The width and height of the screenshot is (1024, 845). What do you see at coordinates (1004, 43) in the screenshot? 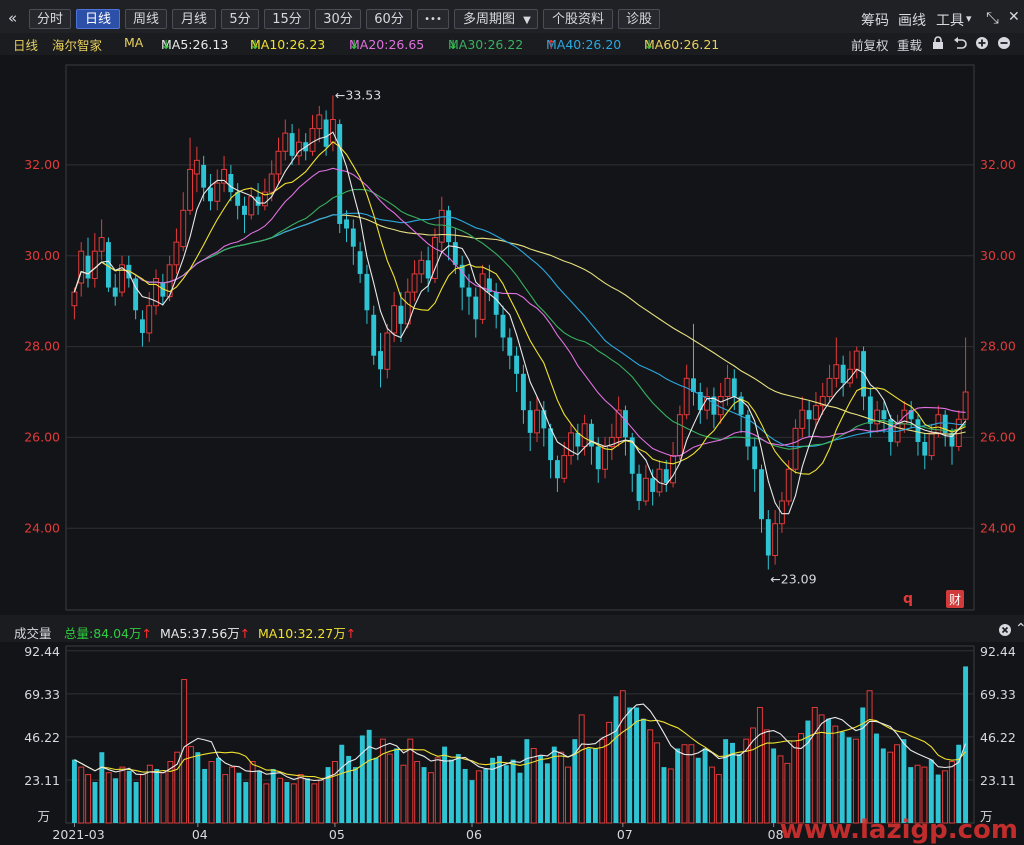
I see `zoom-out-icon` at bounding box center [1004, 43].